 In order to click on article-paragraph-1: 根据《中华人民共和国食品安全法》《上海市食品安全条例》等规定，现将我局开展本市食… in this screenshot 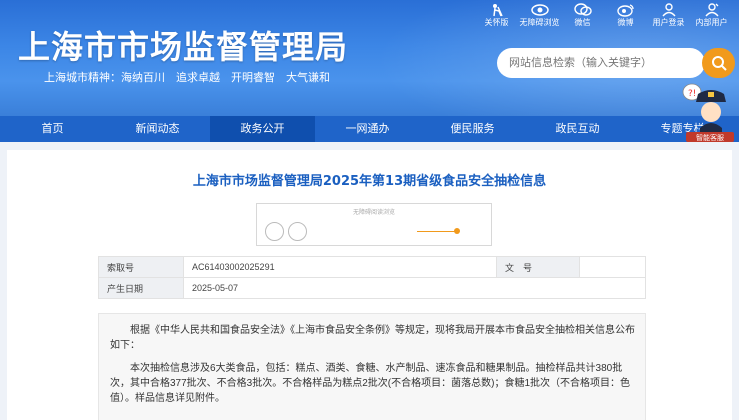, I will do `click(372, 338)`.